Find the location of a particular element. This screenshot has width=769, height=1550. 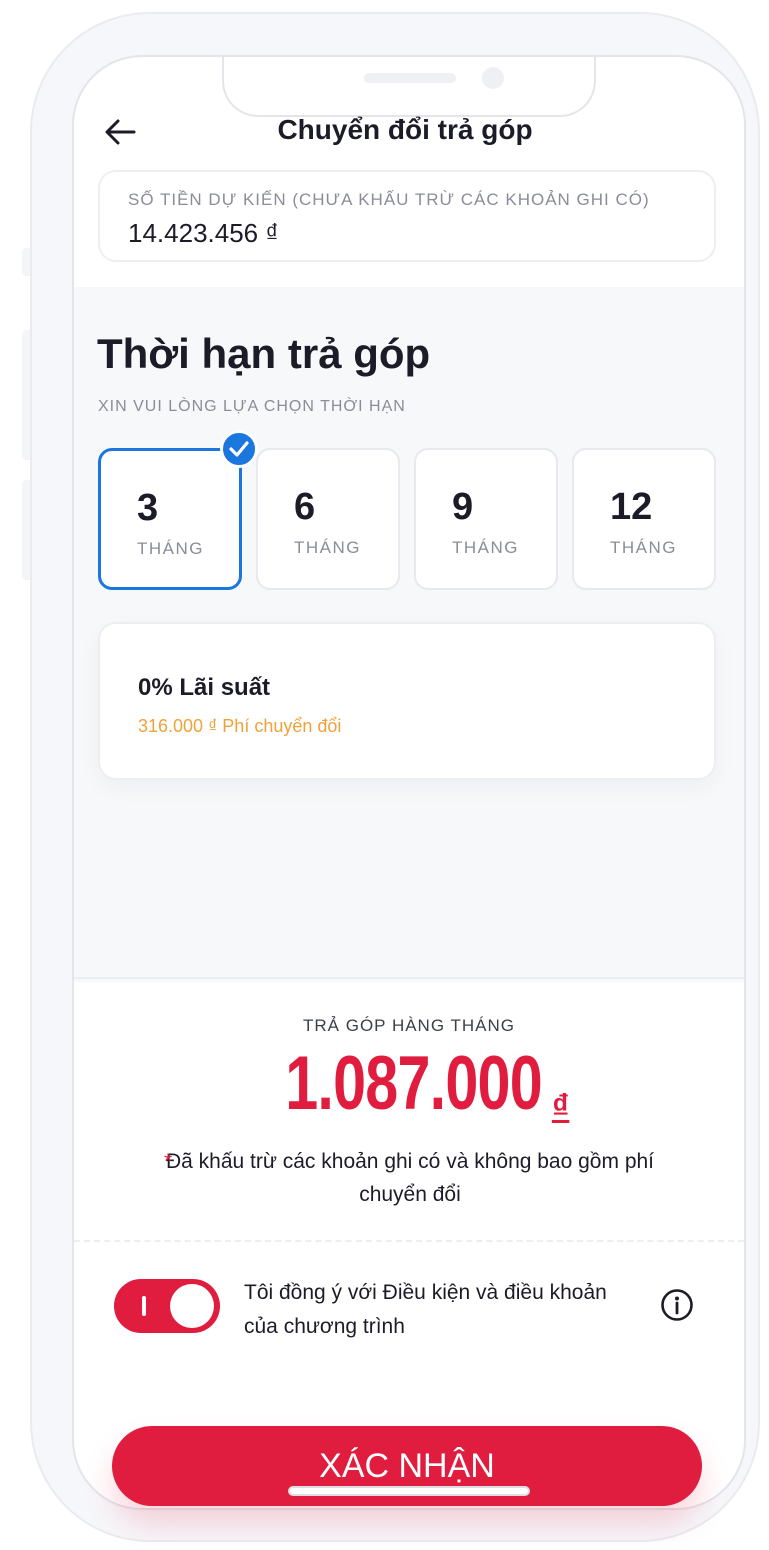

toggle-knob is located at coordinates (192, 1306).